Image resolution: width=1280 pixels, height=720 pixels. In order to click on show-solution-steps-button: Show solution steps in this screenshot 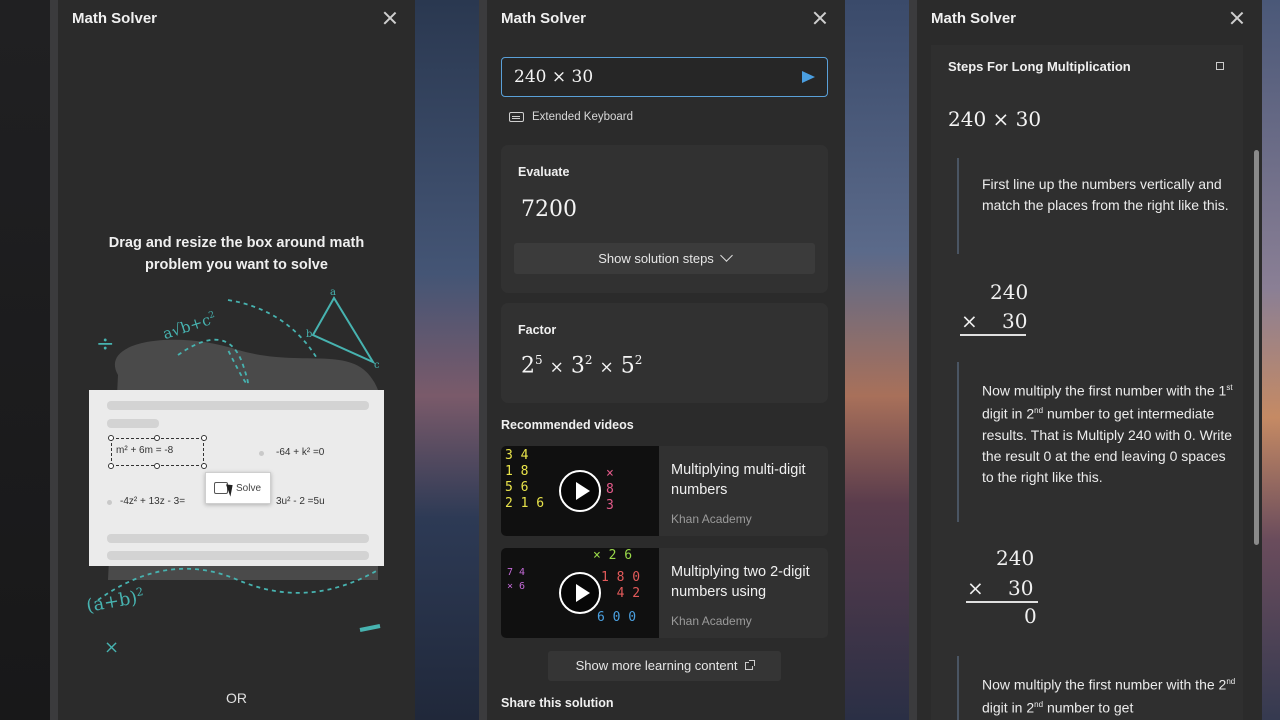, I will do `click(664, 258)`.